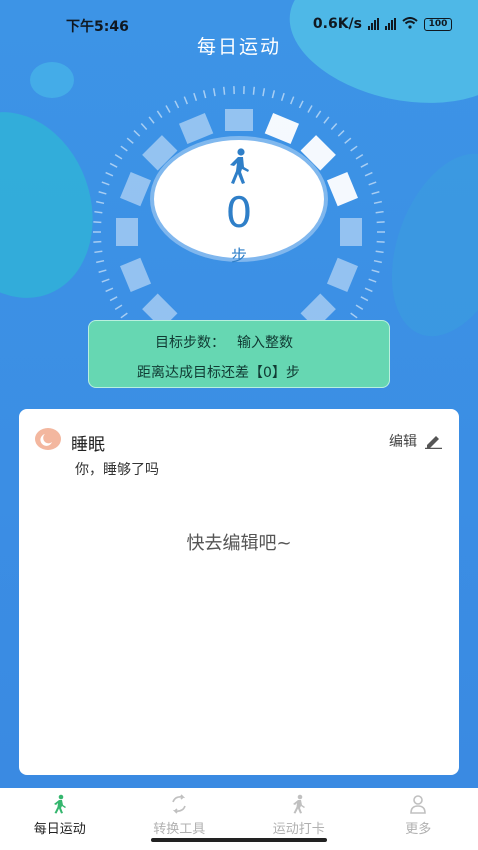 This screenshot has width=478, height=850. What do you see at coordinates (230, 342) in the screenshot?
I see `goal-row: 目标步数： 输入整数` at bounding box center [230, 342].